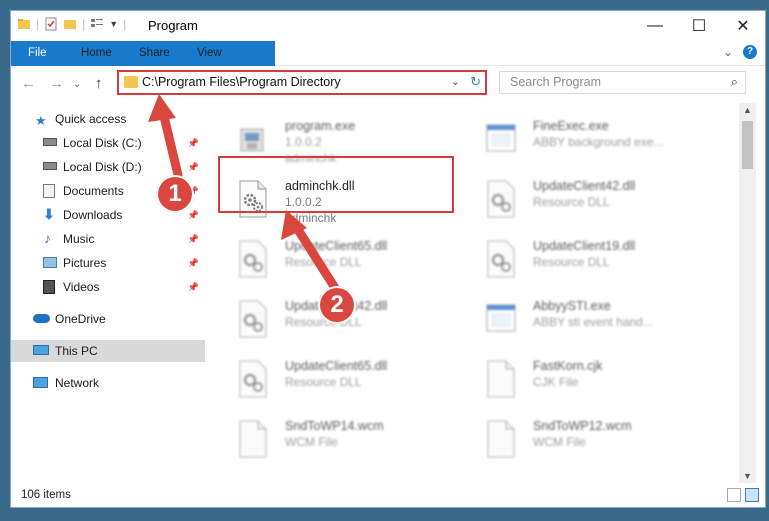 The width and height of the screenshot is (769, 521). What do you see at coordinates (93, 191) in the screenshot?
I see `sidebar-item-label: Documents` at bounding box center [93, 191].